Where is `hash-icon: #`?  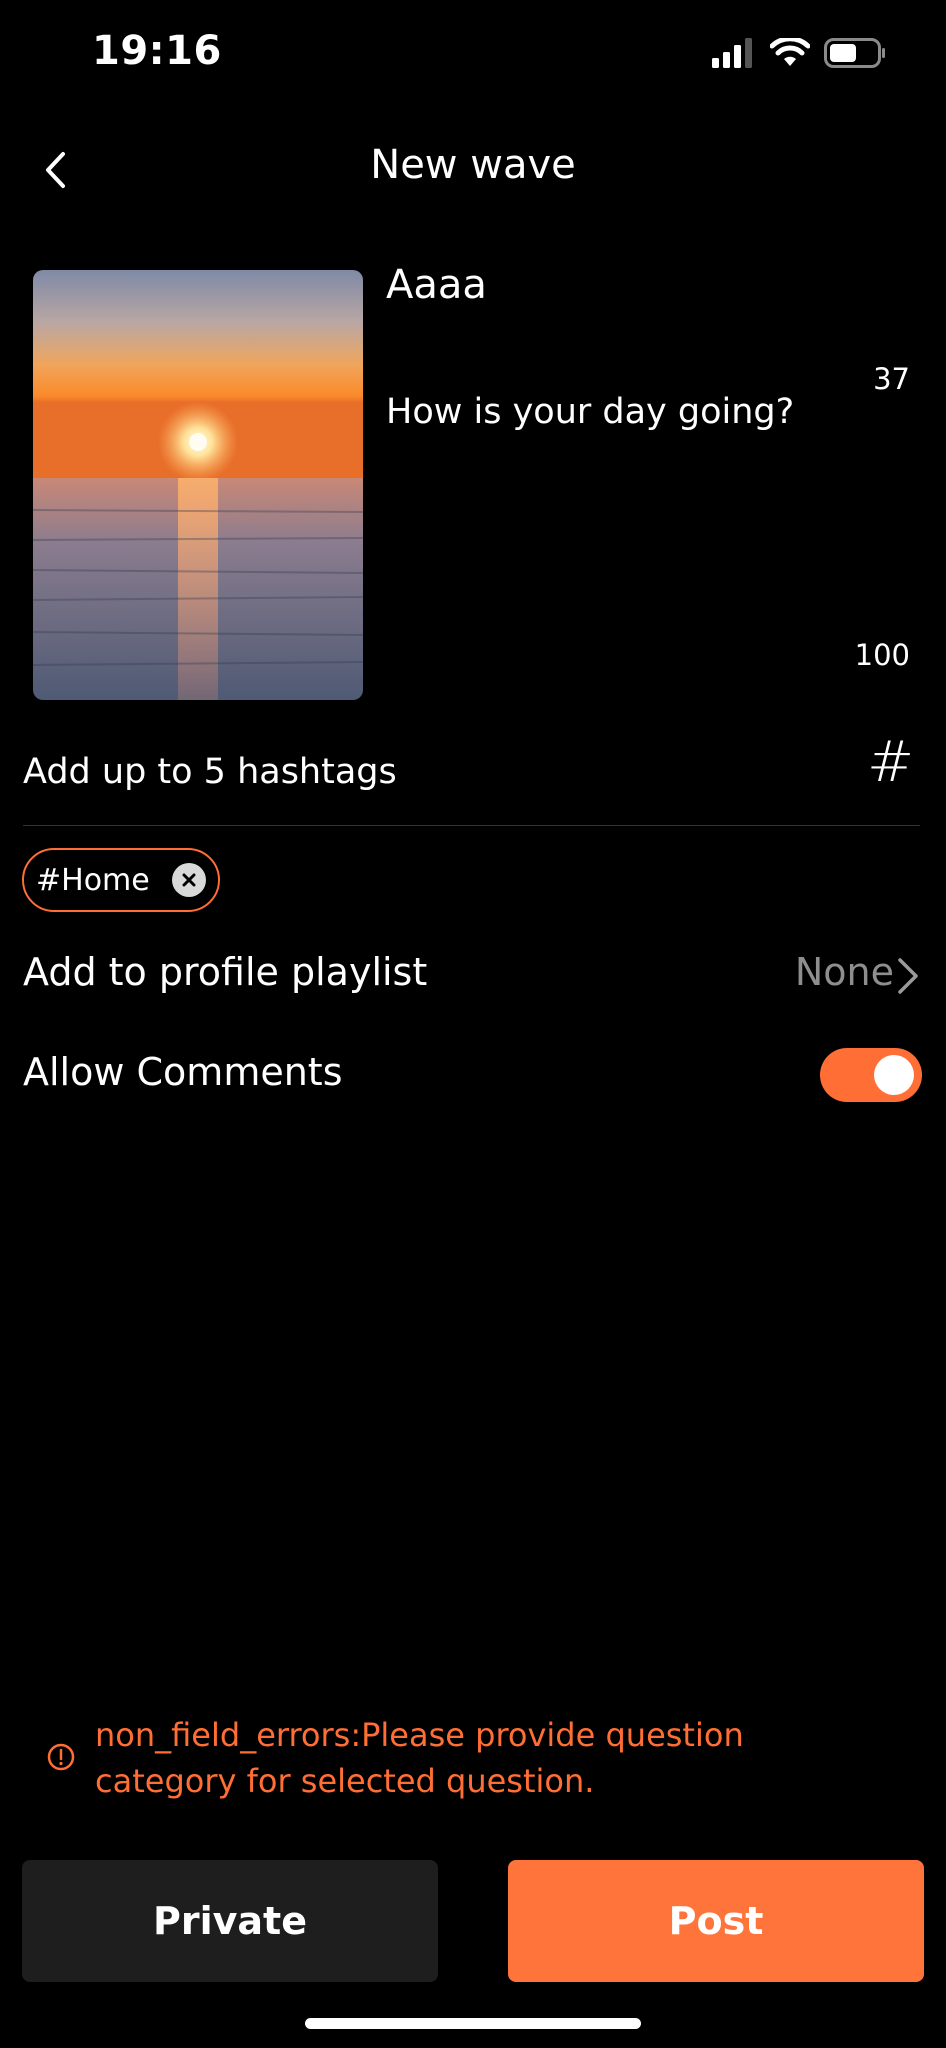
hash-icon: # is located at coordinates (890, 762).